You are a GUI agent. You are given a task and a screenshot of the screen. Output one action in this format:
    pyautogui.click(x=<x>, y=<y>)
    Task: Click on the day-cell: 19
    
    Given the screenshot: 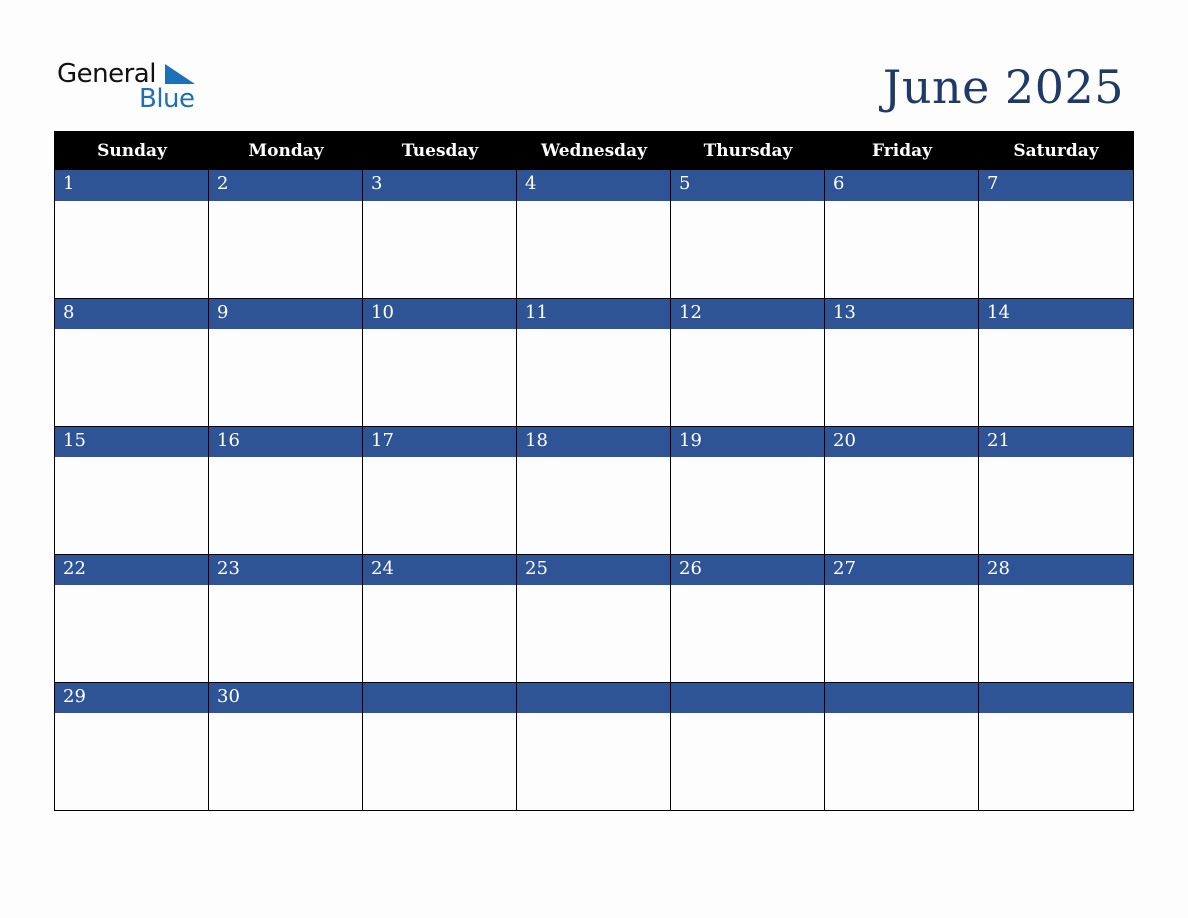 What is the action you would take?
    pyautogui.click(x=748, y=490)
    